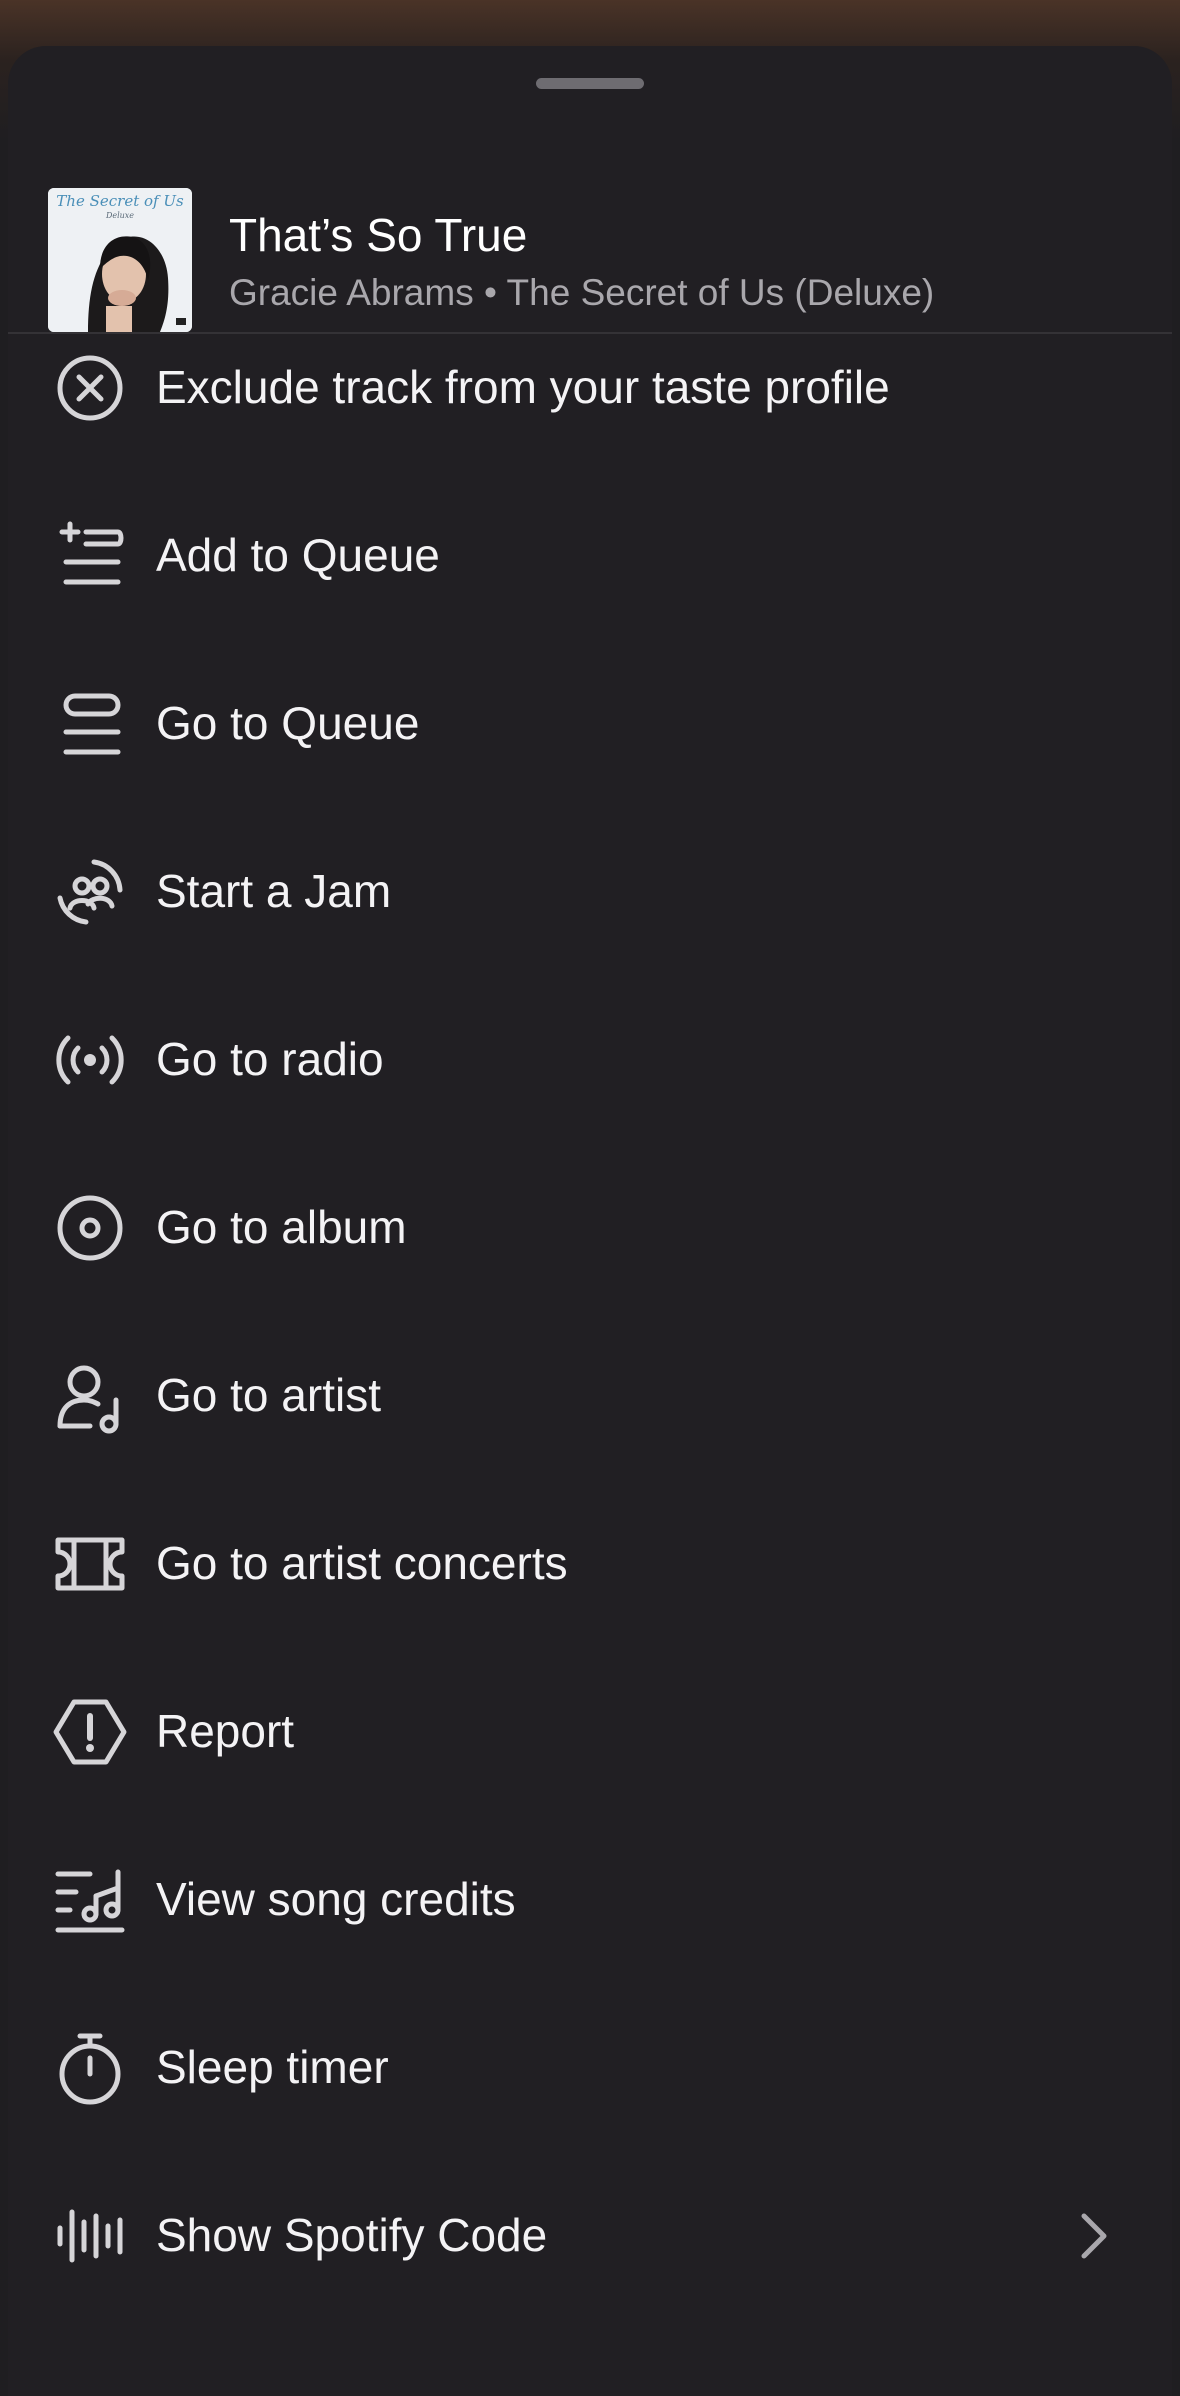 The width and height of the screenshot is (1180, 2396). What do you see at coordinates (590, 1228) in the screenshot?
I see `menu-item-go-to-album: Go to album` at bounding box center [590, 1228].